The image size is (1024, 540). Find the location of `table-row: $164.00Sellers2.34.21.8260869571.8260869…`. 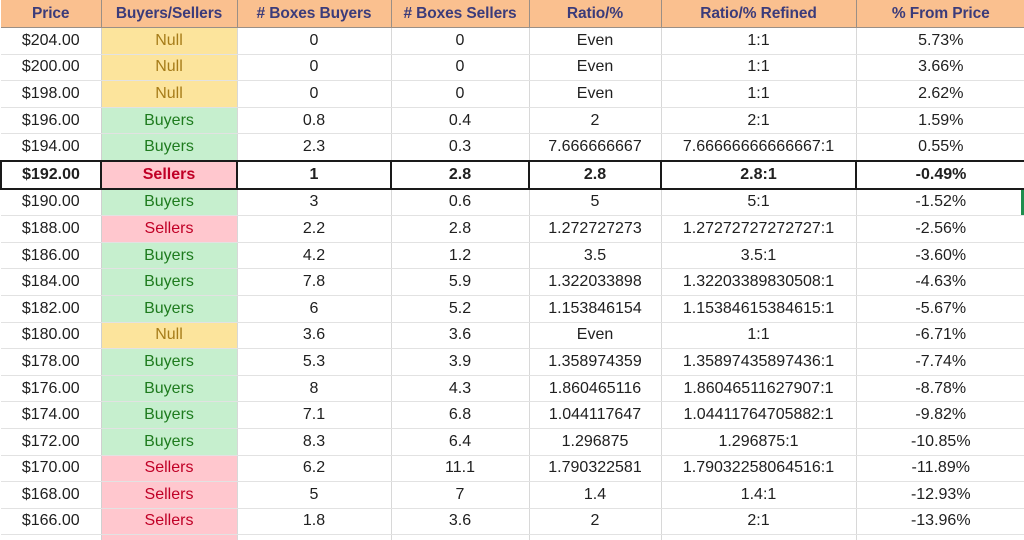

table-row: $164.00Sellers2.34.21.8260869571.8260869… is located at coordinates (512, 537).